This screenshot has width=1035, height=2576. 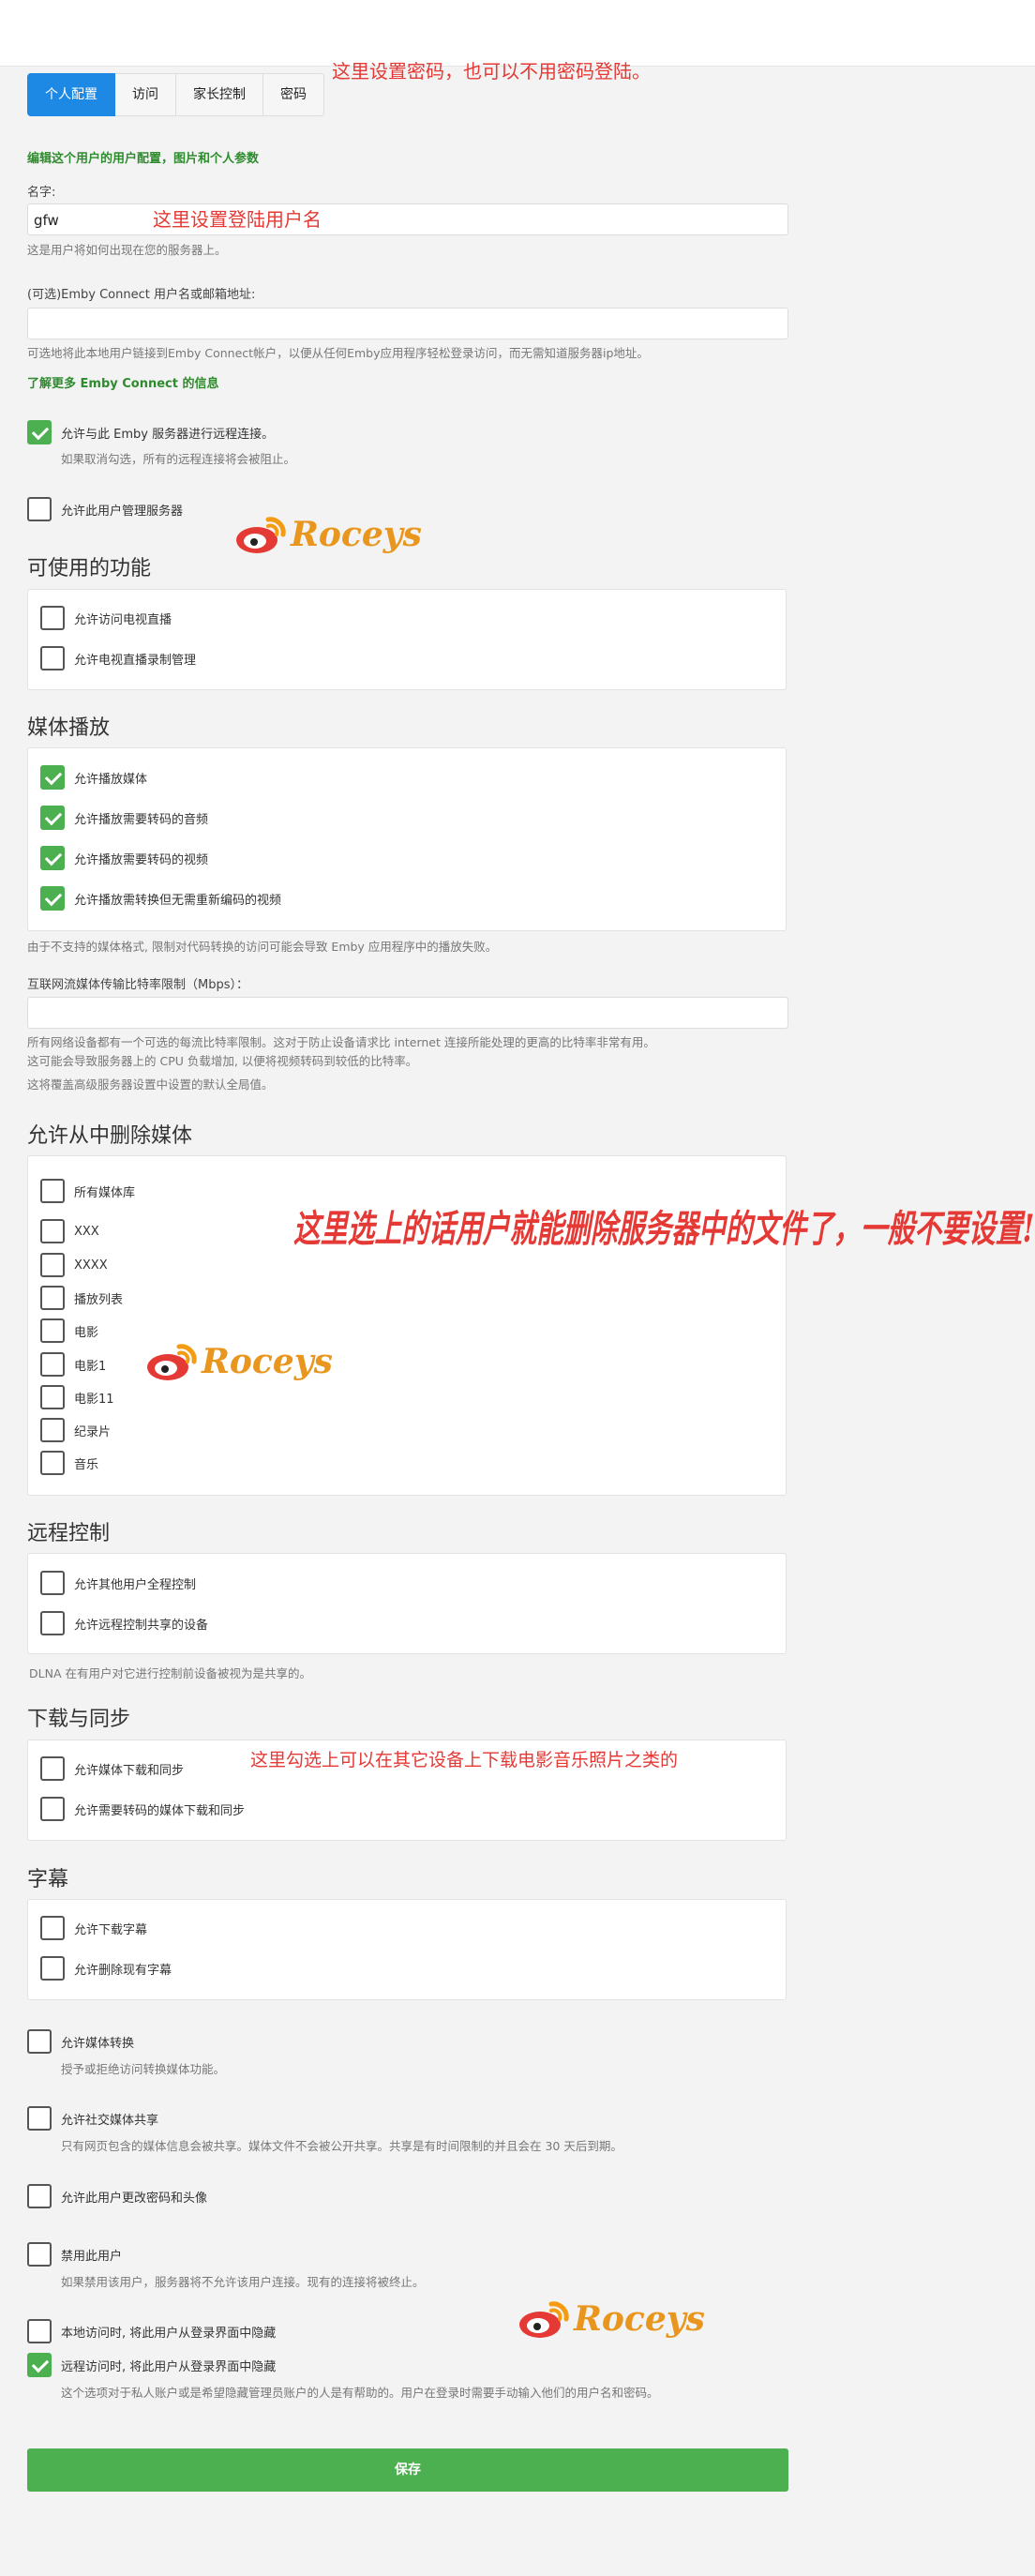 I want to click on delete-media-item: 所有媒体库, so click(x=87, y=1191).